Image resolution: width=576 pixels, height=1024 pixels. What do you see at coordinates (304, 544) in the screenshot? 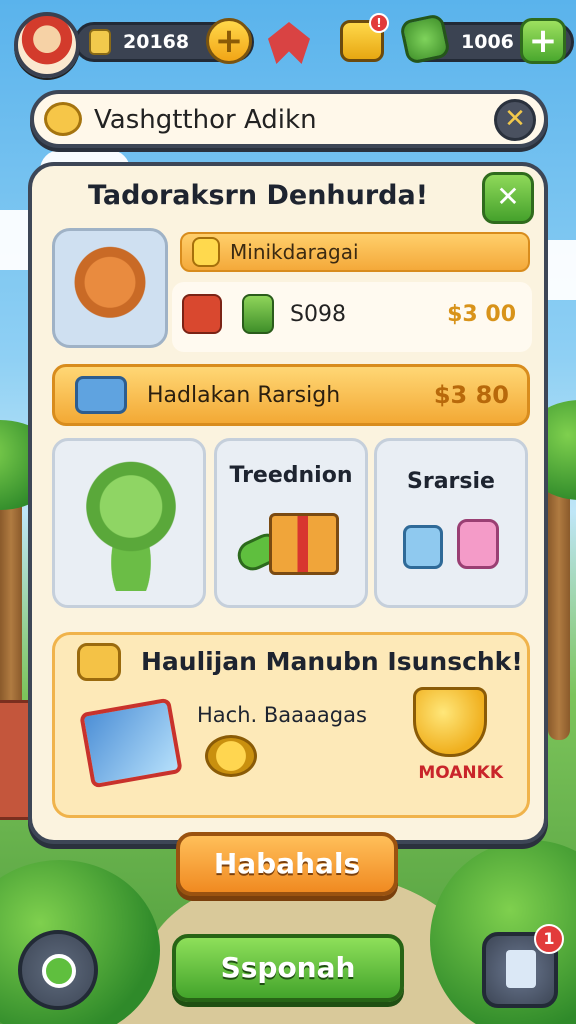
I see `gift-icon` at bounding box center [304, 544].